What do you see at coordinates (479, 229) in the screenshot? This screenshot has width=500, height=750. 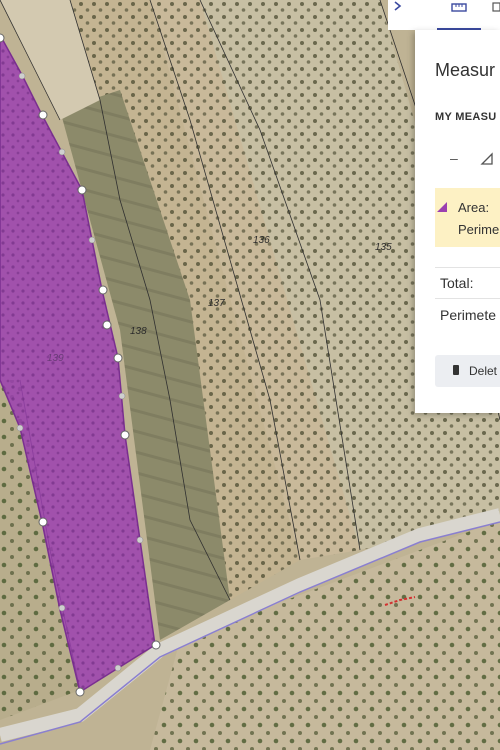 I see `perimeter-short-label: Perime` at bounding box center [479, 229].